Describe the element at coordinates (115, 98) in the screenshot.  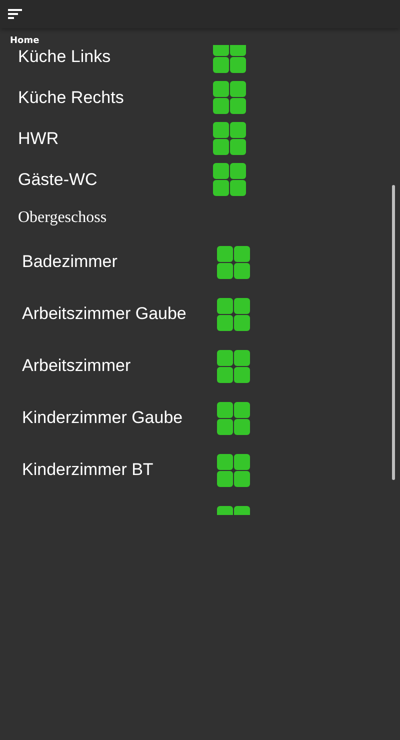
I see `room-name: Küche Rechts` at that location.